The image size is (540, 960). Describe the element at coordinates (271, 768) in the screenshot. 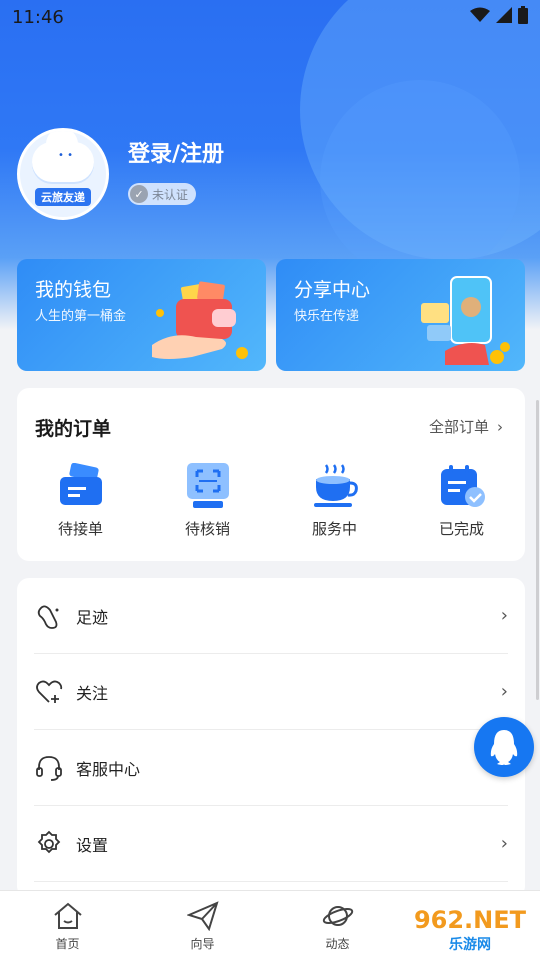

I see `menu-item-customer-service: 客服中心` at that location.